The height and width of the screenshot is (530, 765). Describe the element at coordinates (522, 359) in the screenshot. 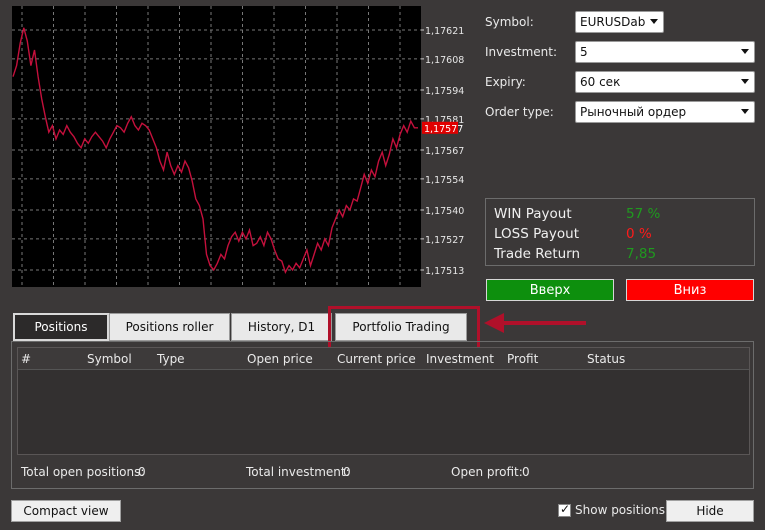

I see `col-profit: Profit` at that location.